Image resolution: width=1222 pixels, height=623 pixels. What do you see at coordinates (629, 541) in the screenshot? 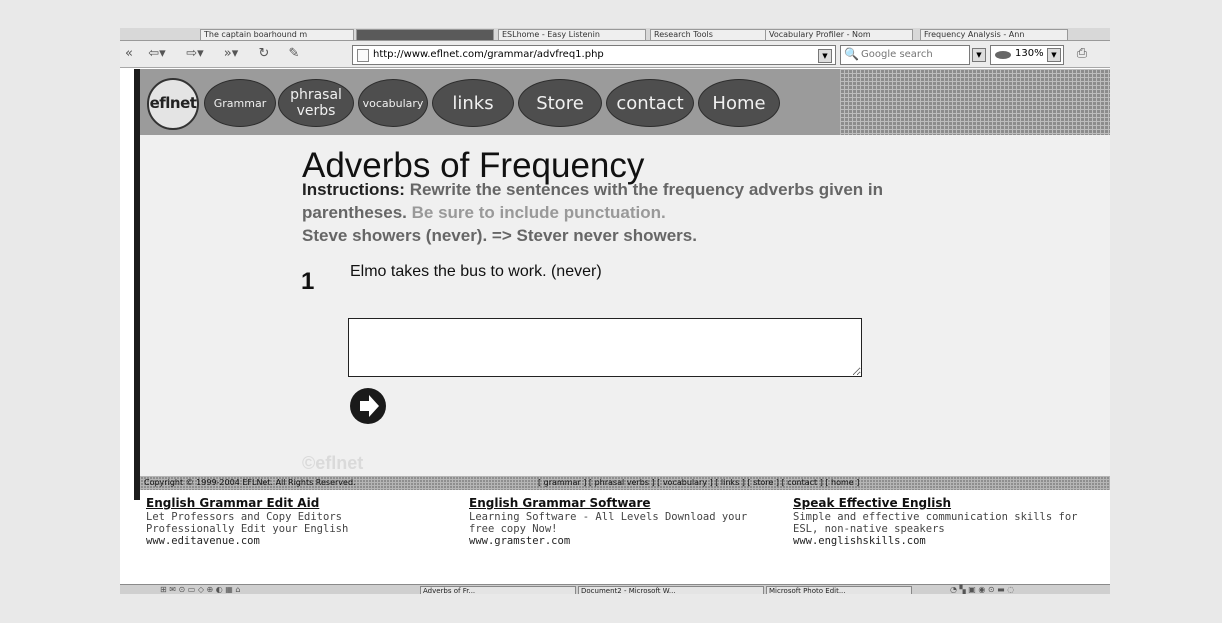
I see `ad-url: www.gramster.com` at bounding box center [629, 541].